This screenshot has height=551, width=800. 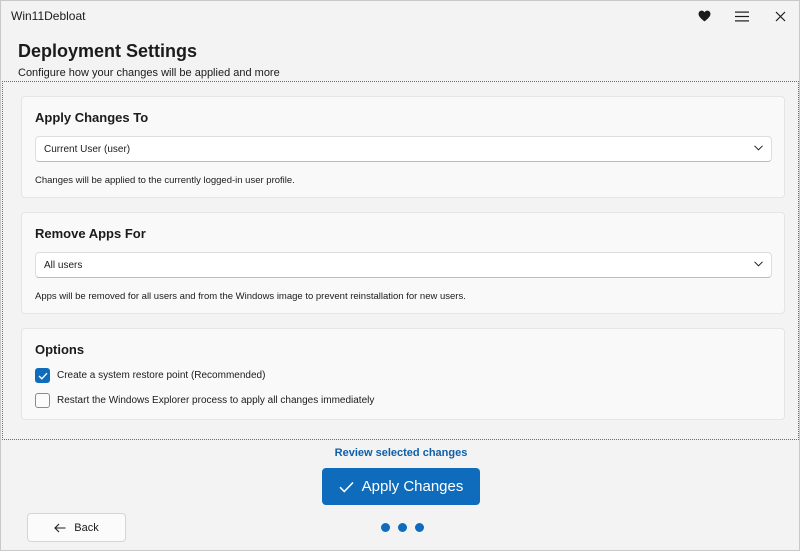 I want to click on hamburger-menu-icon, so click(x=742, y=16).